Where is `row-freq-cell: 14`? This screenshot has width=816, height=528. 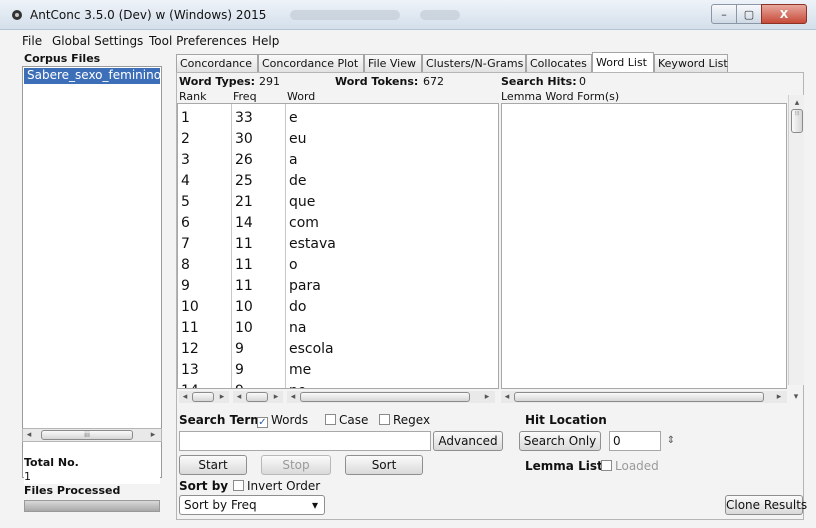 row-freq-cell: 14 is located at coordinates (244, 223).